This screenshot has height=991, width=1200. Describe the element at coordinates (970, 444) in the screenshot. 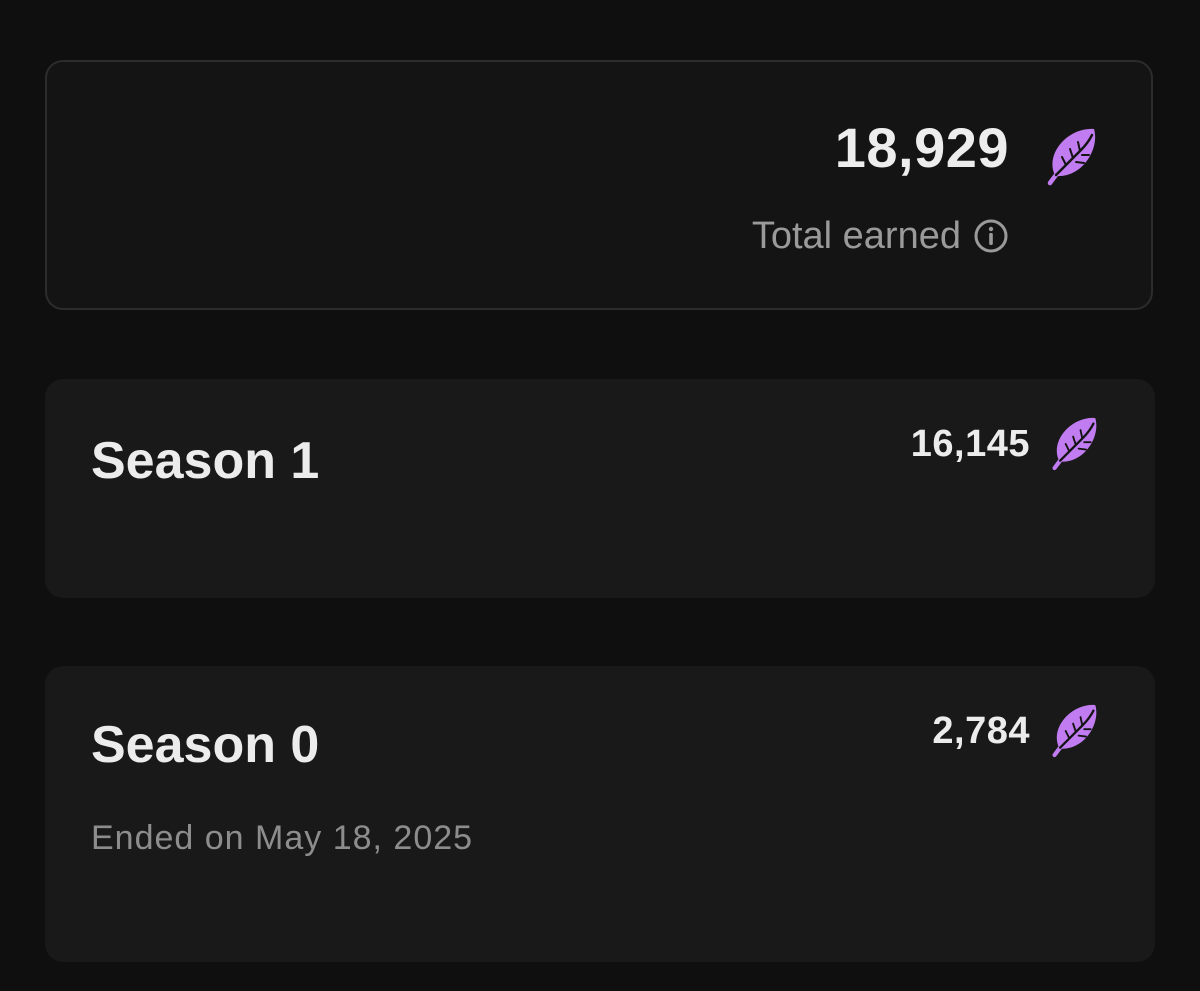

I see `season-amount: 16,145` at that location.